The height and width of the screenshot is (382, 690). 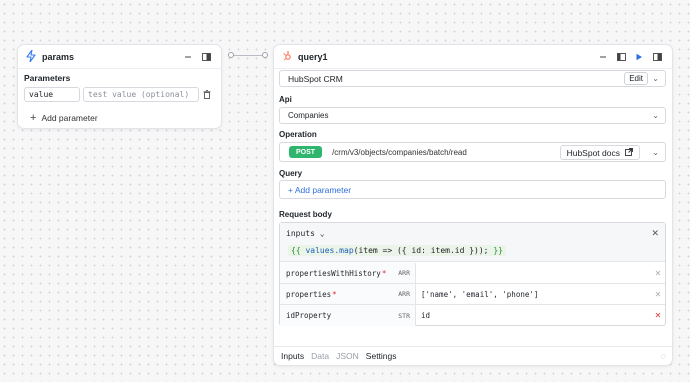 What do you see at coordinates (399, 152) in the screenshot?
I see `operation-path: /crm/v3/objects/companies/batch/read` at bounding box center [399, 152].